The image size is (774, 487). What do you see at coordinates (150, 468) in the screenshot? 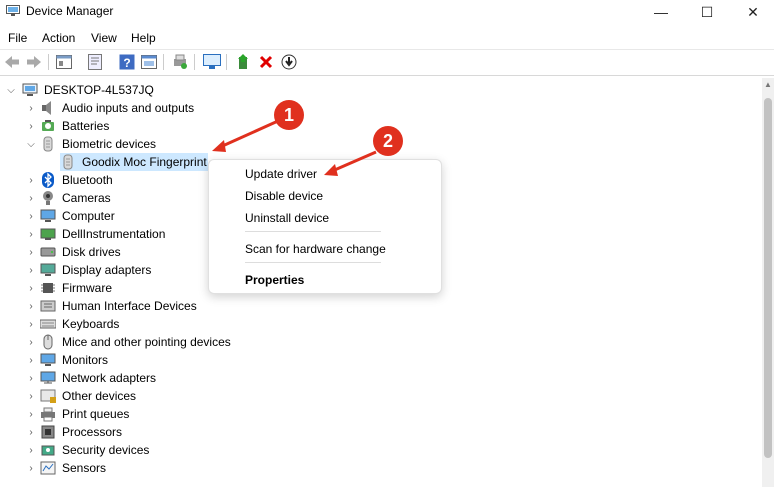
I see `category-sensors: › Sensors` at bounding box center [150, 468].